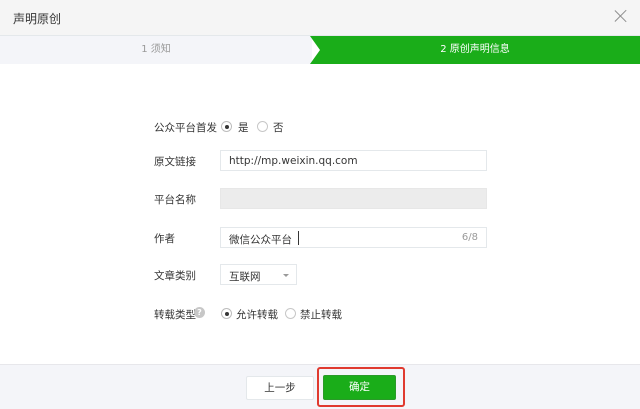 The height and width of the screenshot is (409, 640). I want to click on confirm-button: 确定, so click(359, 387).